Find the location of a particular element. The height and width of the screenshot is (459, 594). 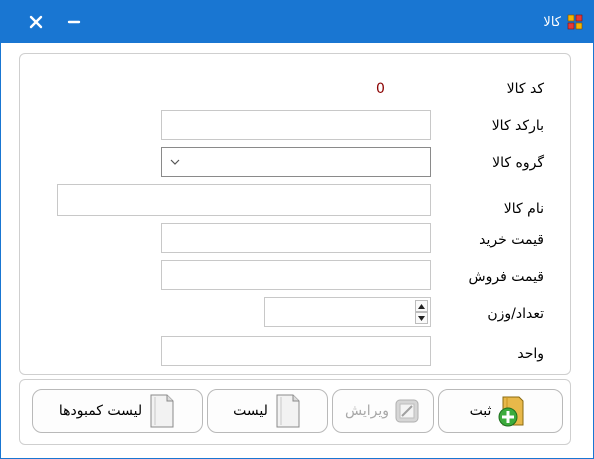

name-input is located at coordinates (244, 200).